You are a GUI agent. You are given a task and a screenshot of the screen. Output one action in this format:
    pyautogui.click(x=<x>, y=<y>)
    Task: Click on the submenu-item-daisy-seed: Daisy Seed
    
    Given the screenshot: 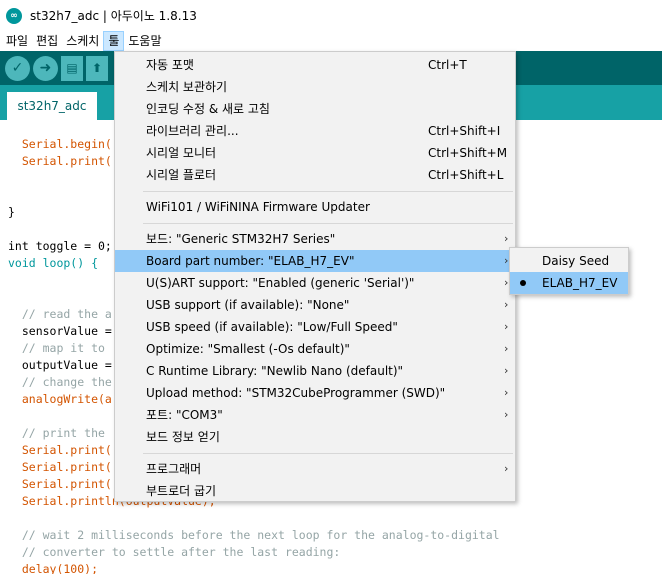 What is the action you would take?
    pyautogui.click(x=569, y=261)
    